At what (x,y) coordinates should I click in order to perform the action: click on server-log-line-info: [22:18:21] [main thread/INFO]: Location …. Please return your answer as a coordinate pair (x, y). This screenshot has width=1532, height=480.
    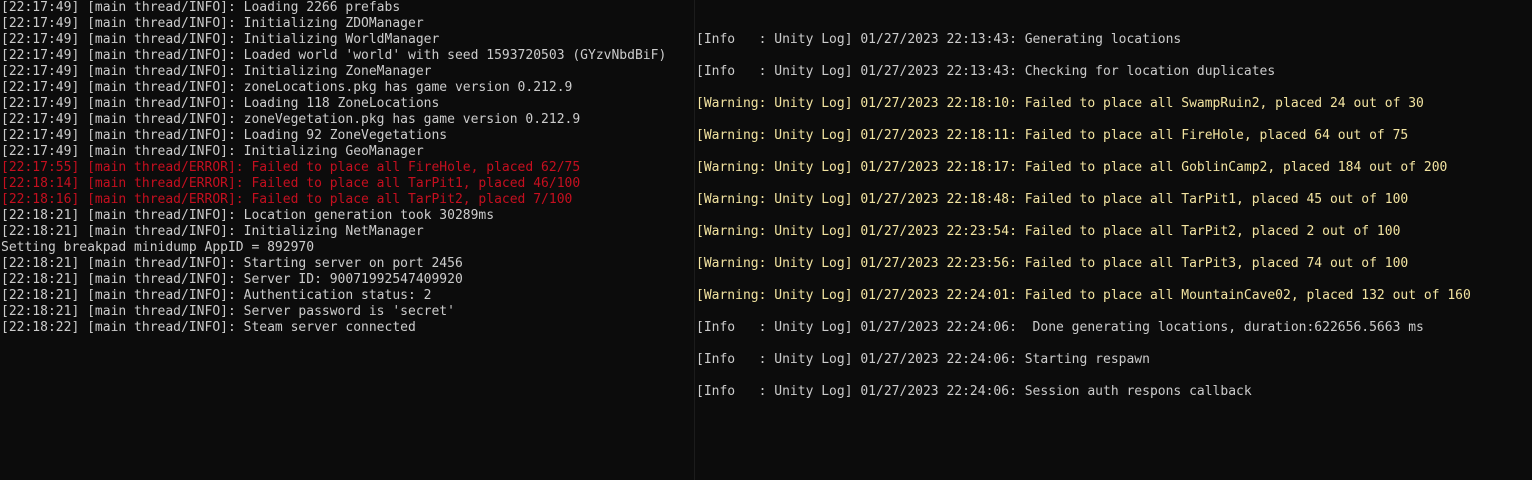
    Looking at the image, I should click on (248, 215).